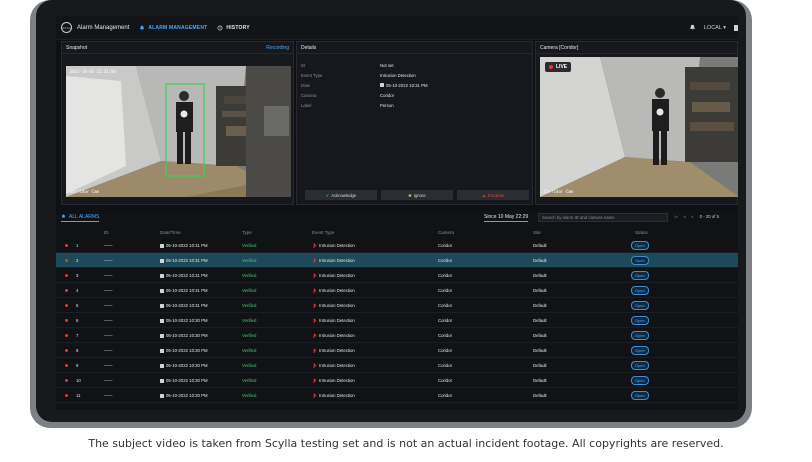 The image size is (812, 462). I want to click on notifications-icon, so click(692, 27).